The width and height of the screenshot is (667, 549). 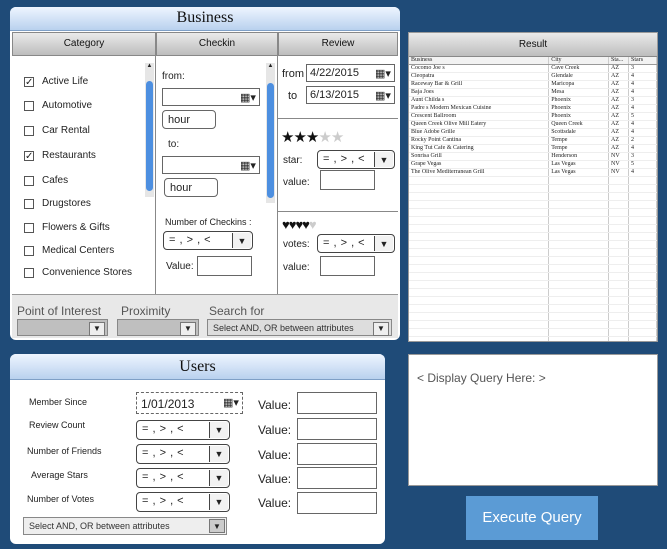 What do you see at coordinates (533, 92) in the screenshot?
I see `table-row: Baja Joes Mesa AZ 4` at bounding box center [533, 92].